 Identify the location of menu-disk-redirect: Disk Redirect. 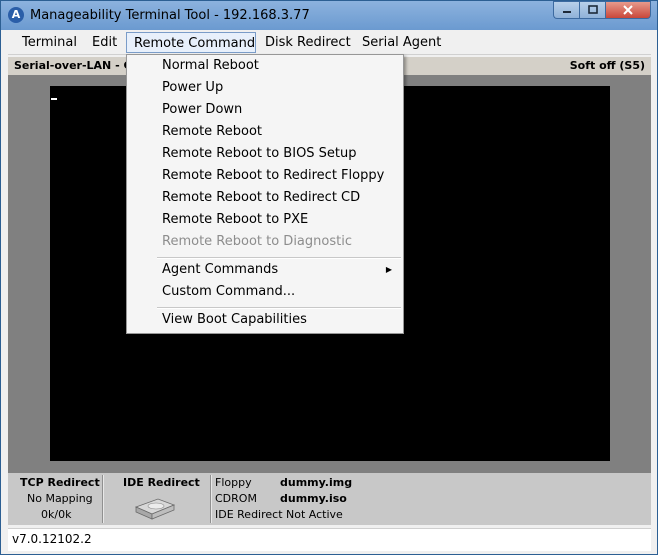
(308, 42).